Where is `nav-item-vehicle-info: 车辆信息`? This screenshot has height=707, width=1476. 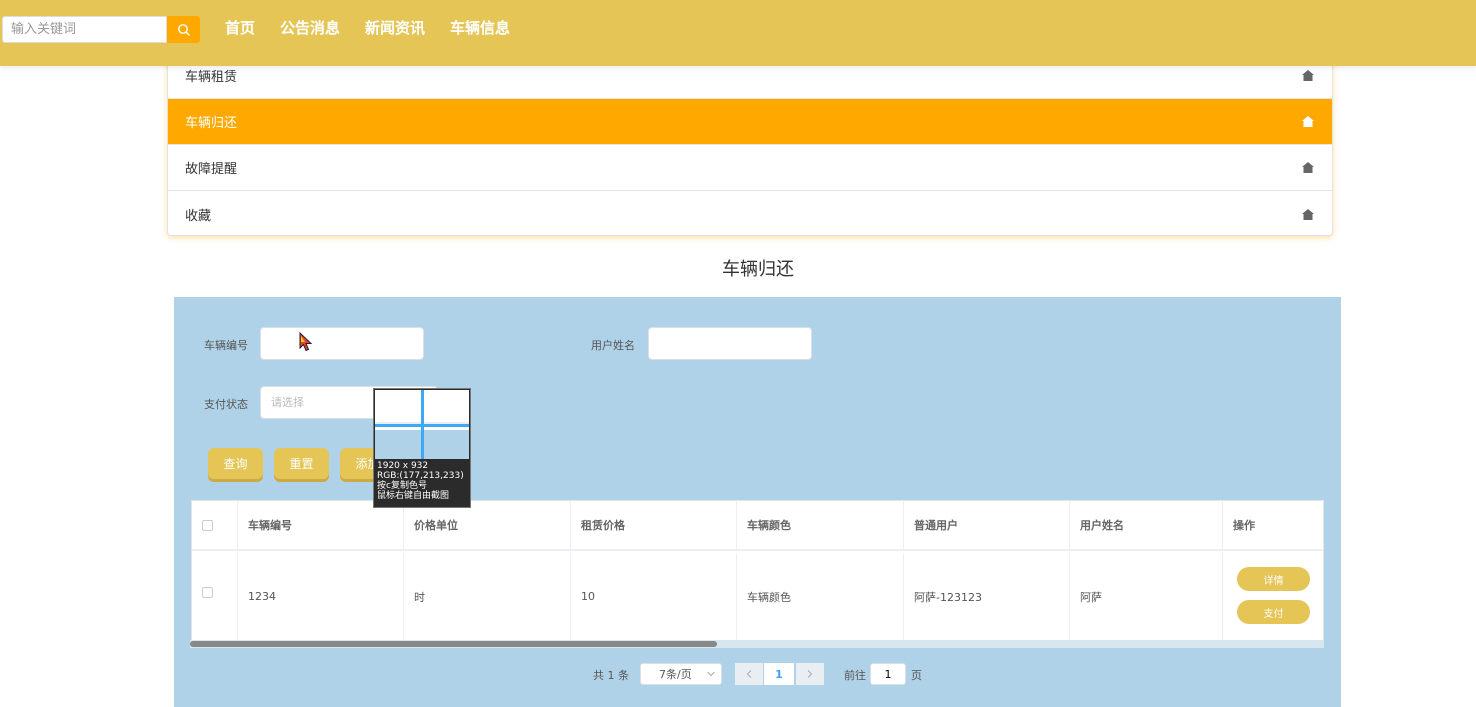
nav-item-vehicle-info: 车辆信息 is located at coordinates (480, 27).